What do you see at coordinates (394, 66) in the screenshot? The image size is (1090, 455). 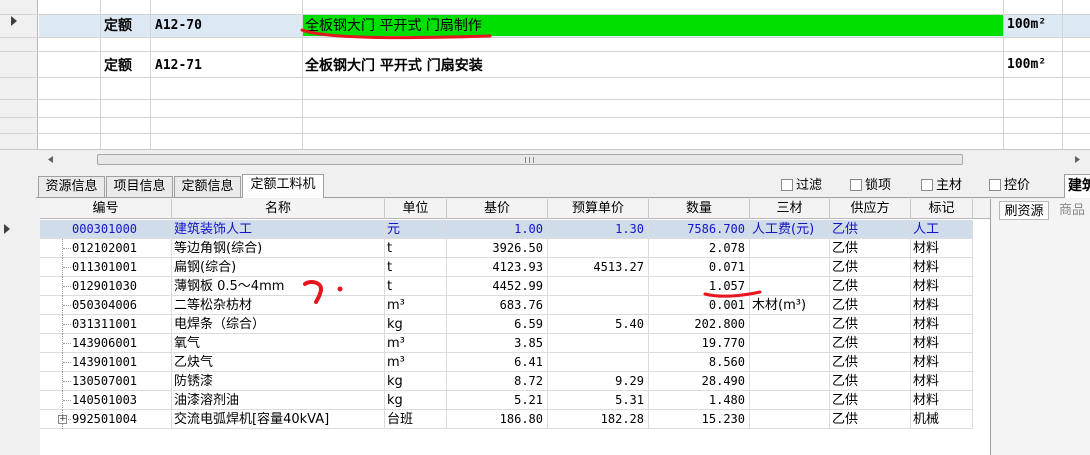 I see `quota-name: 全板钢大门 平开式 门扇安装` at bounding box center [394, 66].